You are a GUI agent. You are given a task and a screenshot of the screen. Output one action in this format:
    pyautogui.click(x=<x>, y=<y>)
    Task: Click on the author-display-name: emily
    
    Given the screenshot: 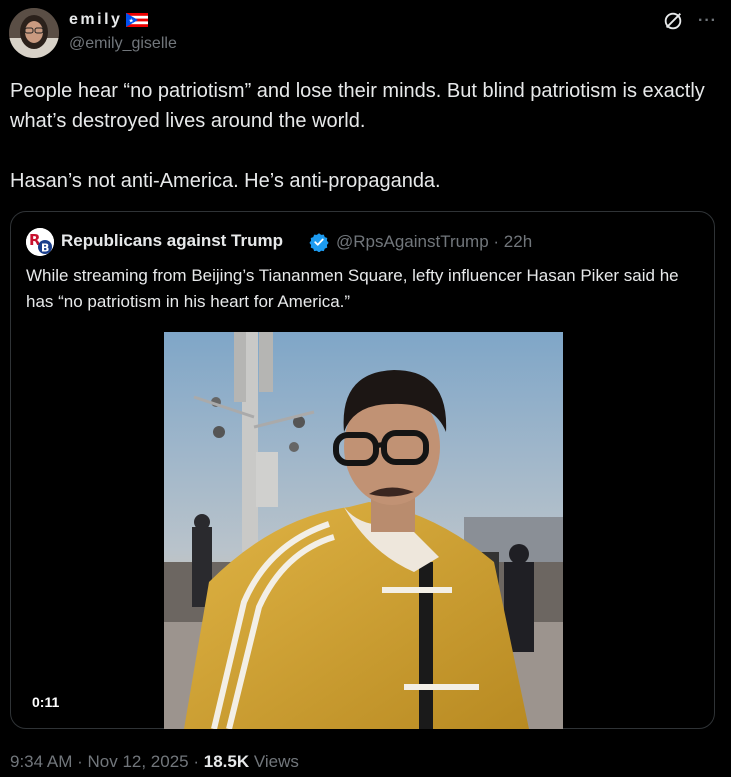 What is the action you would take?
    pyautogui.click(x=95, y=20)
    